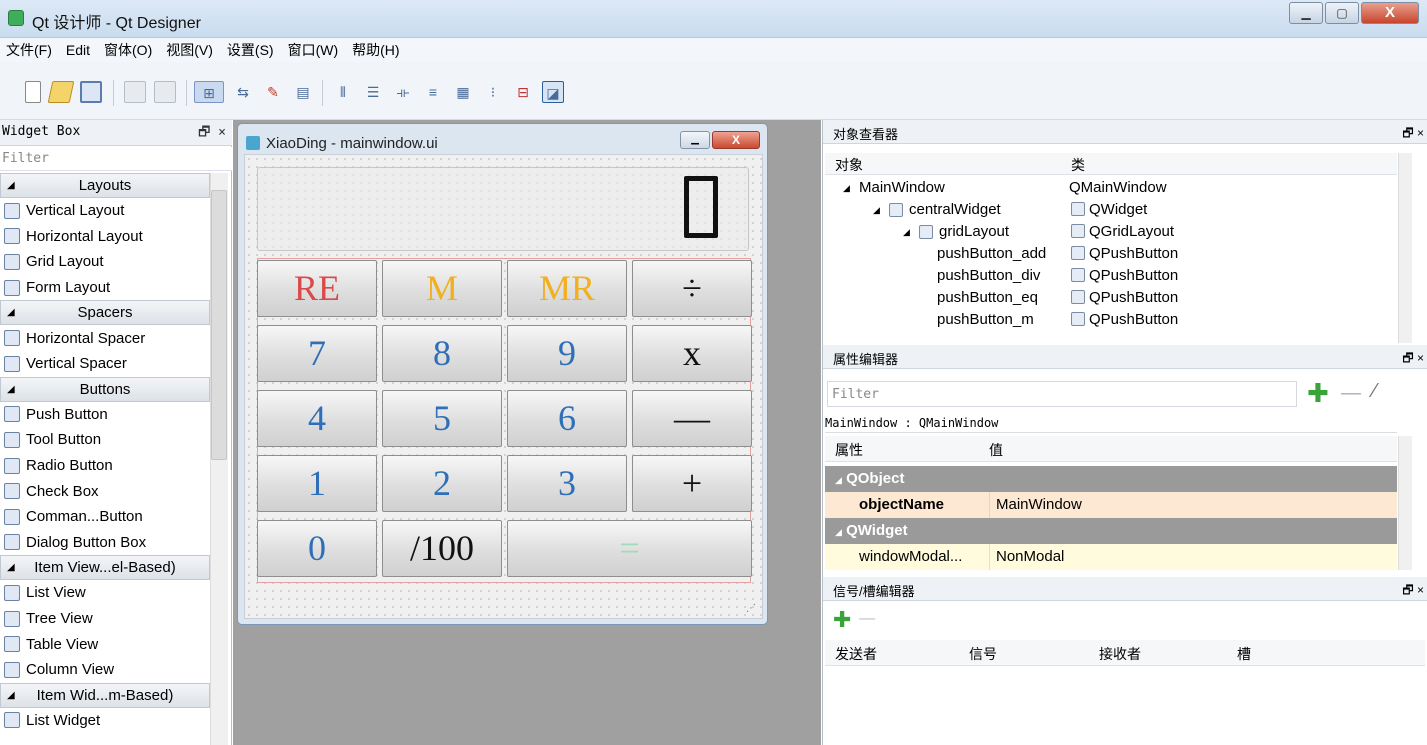 The height and width of the screenshot is (745, 1427). I want to click on remove-connection-icon: —, so click(867, 619).